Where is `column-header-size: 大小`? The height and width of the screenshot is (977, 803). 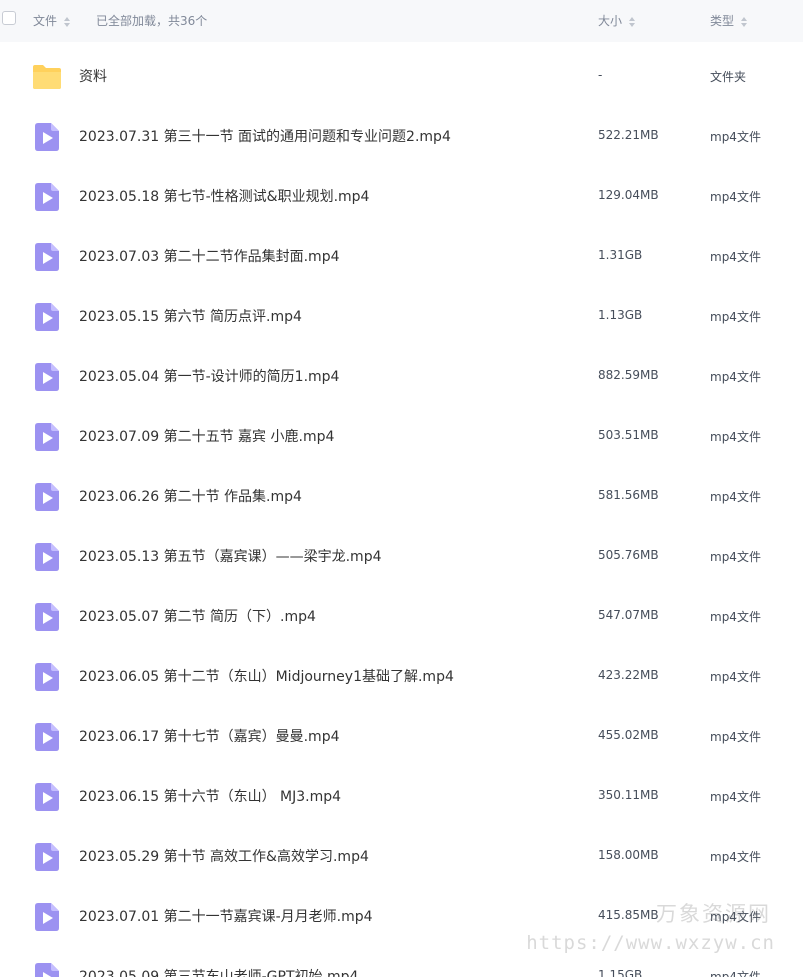 column-header-size: 大小 is located at coordinates (616, 20).